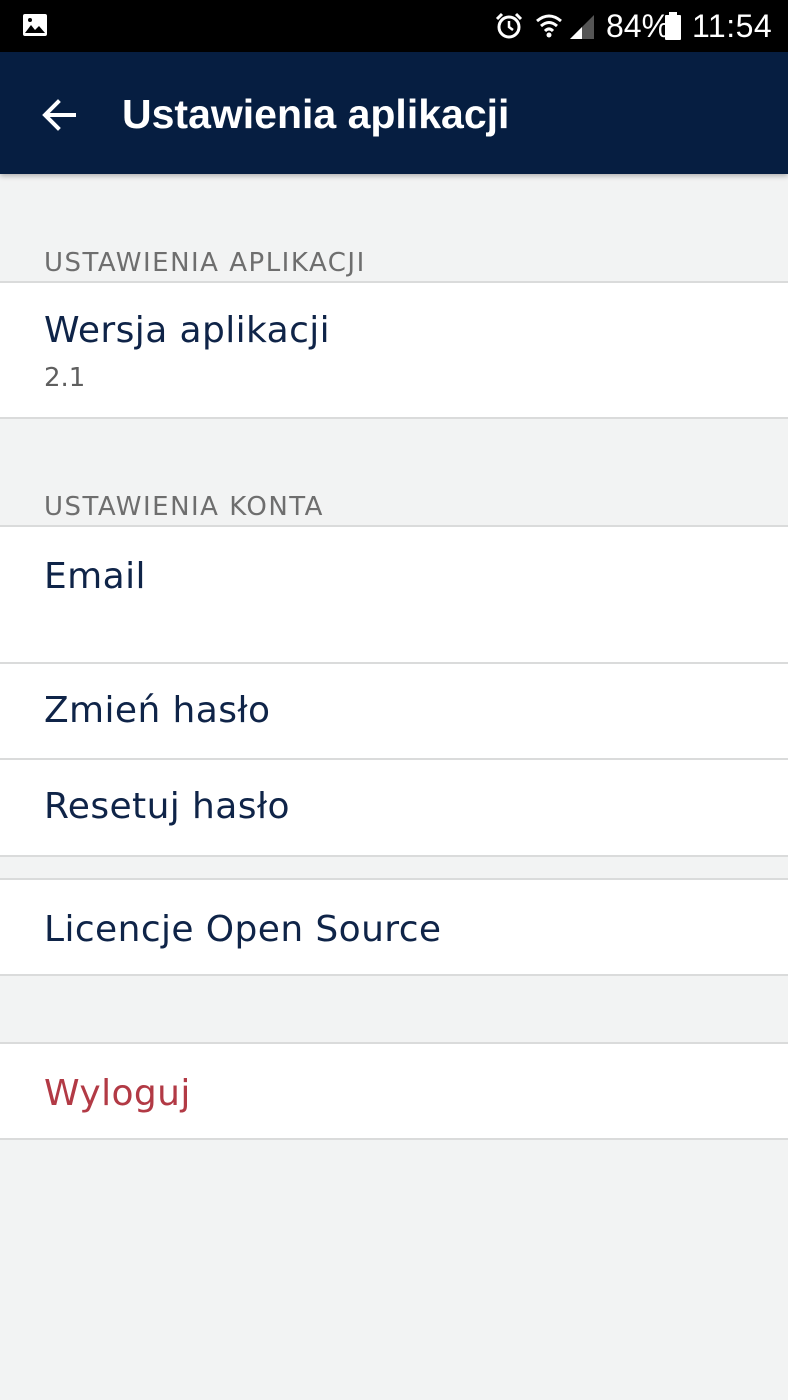 The image size is (788, 1400). Describe the element at coordinates (509, 25) in the screenshot. I see `alarm-icon` at that location.